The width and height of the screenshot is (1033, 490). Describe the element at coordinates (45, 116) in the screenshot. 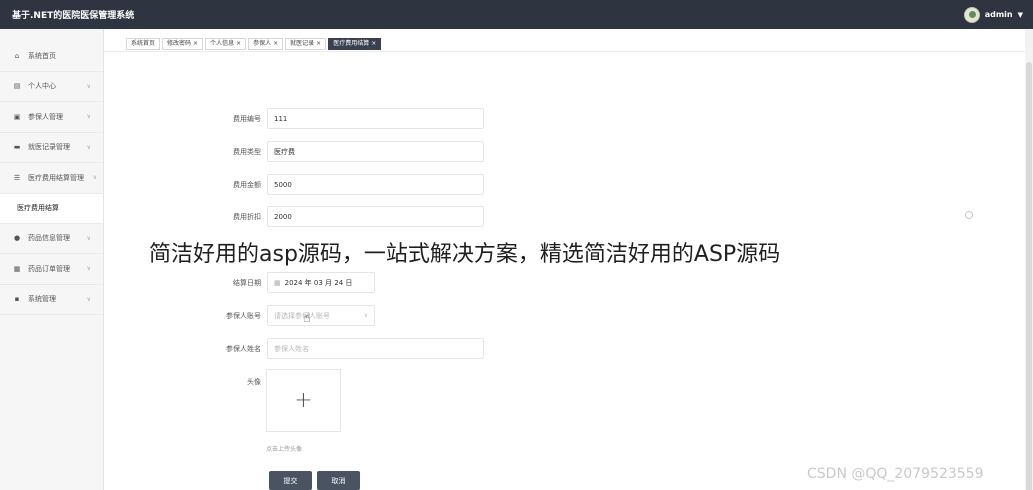

I see `sidebar-item-label: 参保人管理` at that location.